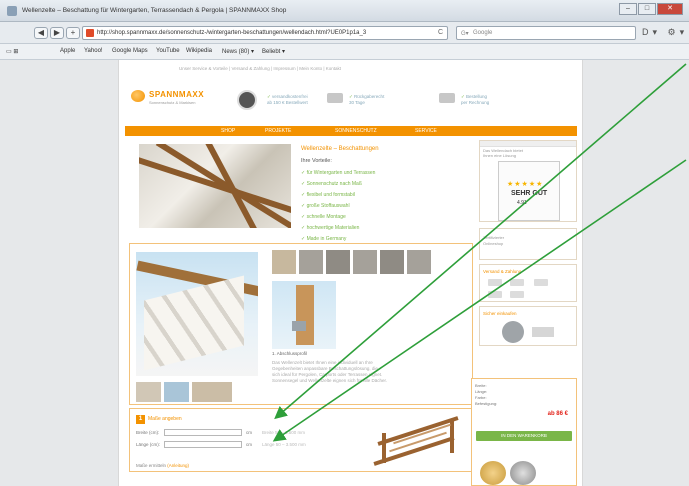 The height and width of the screenshot is (486, 689). Describe the element at coordinates (465, 33) in the screenshot. I see `search-engine-icon: G▾` at that location.